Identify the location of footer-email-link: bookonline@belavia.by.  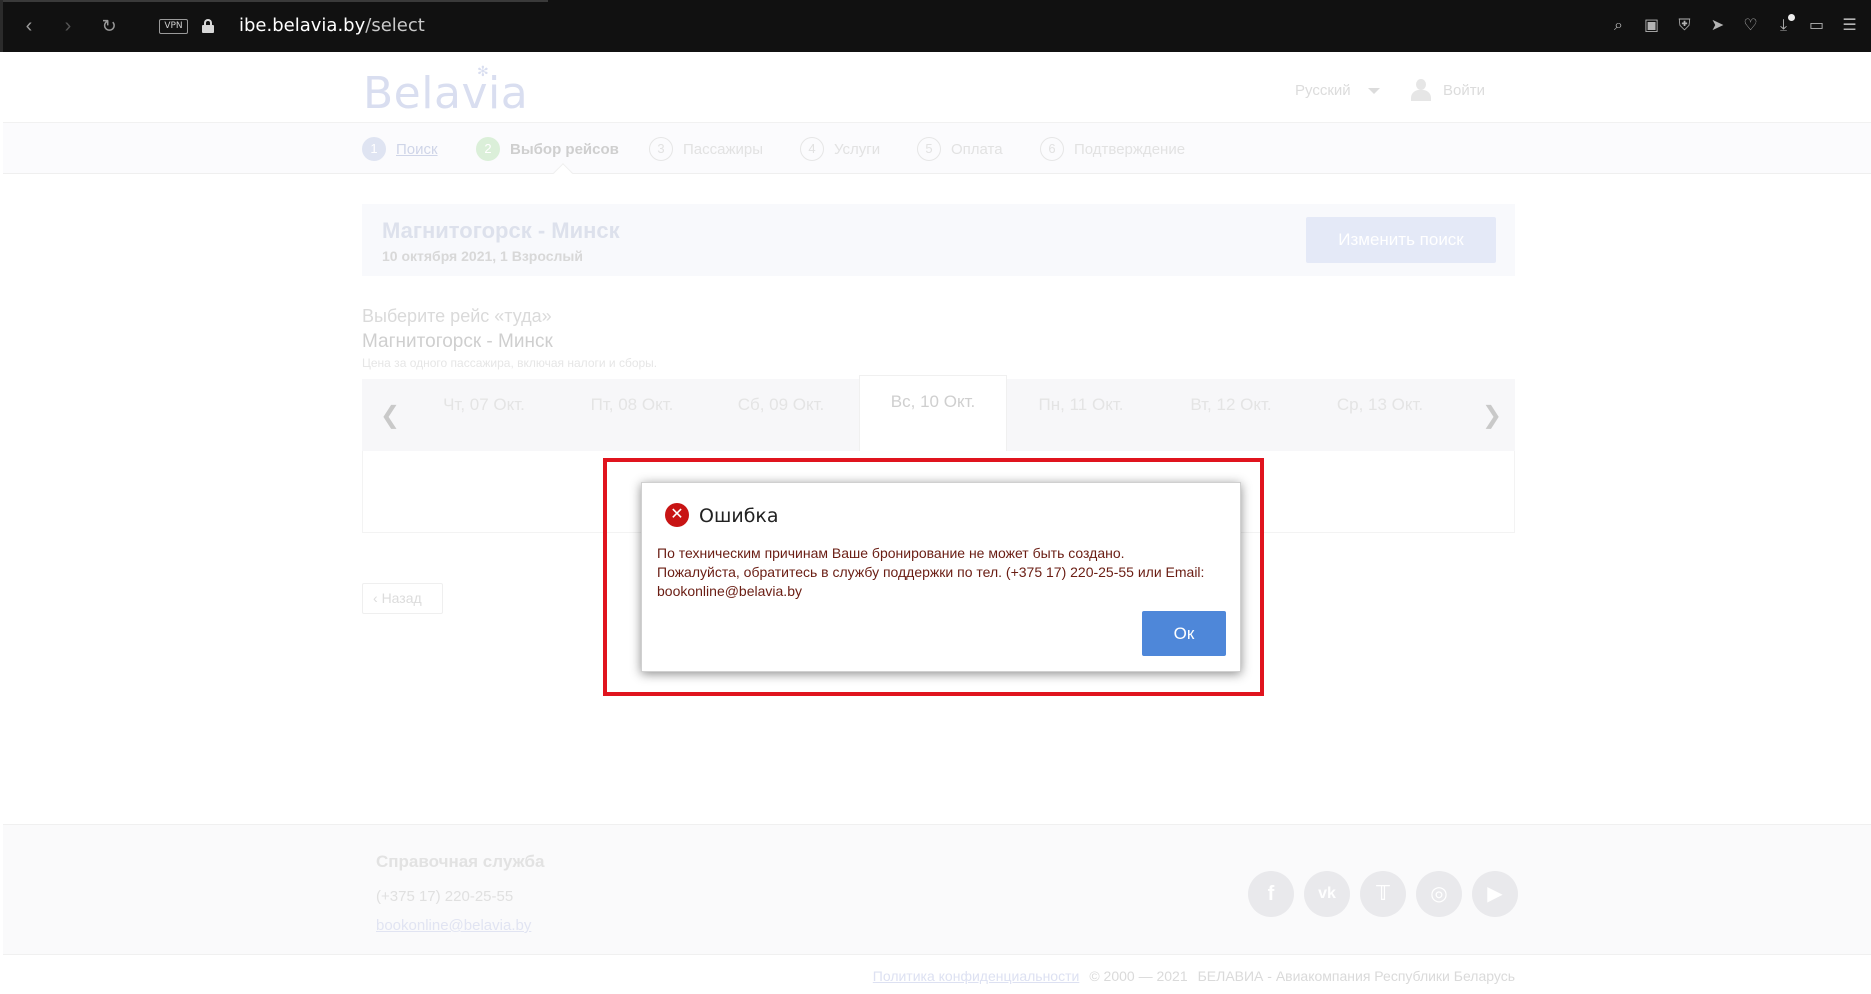
(453, 925).